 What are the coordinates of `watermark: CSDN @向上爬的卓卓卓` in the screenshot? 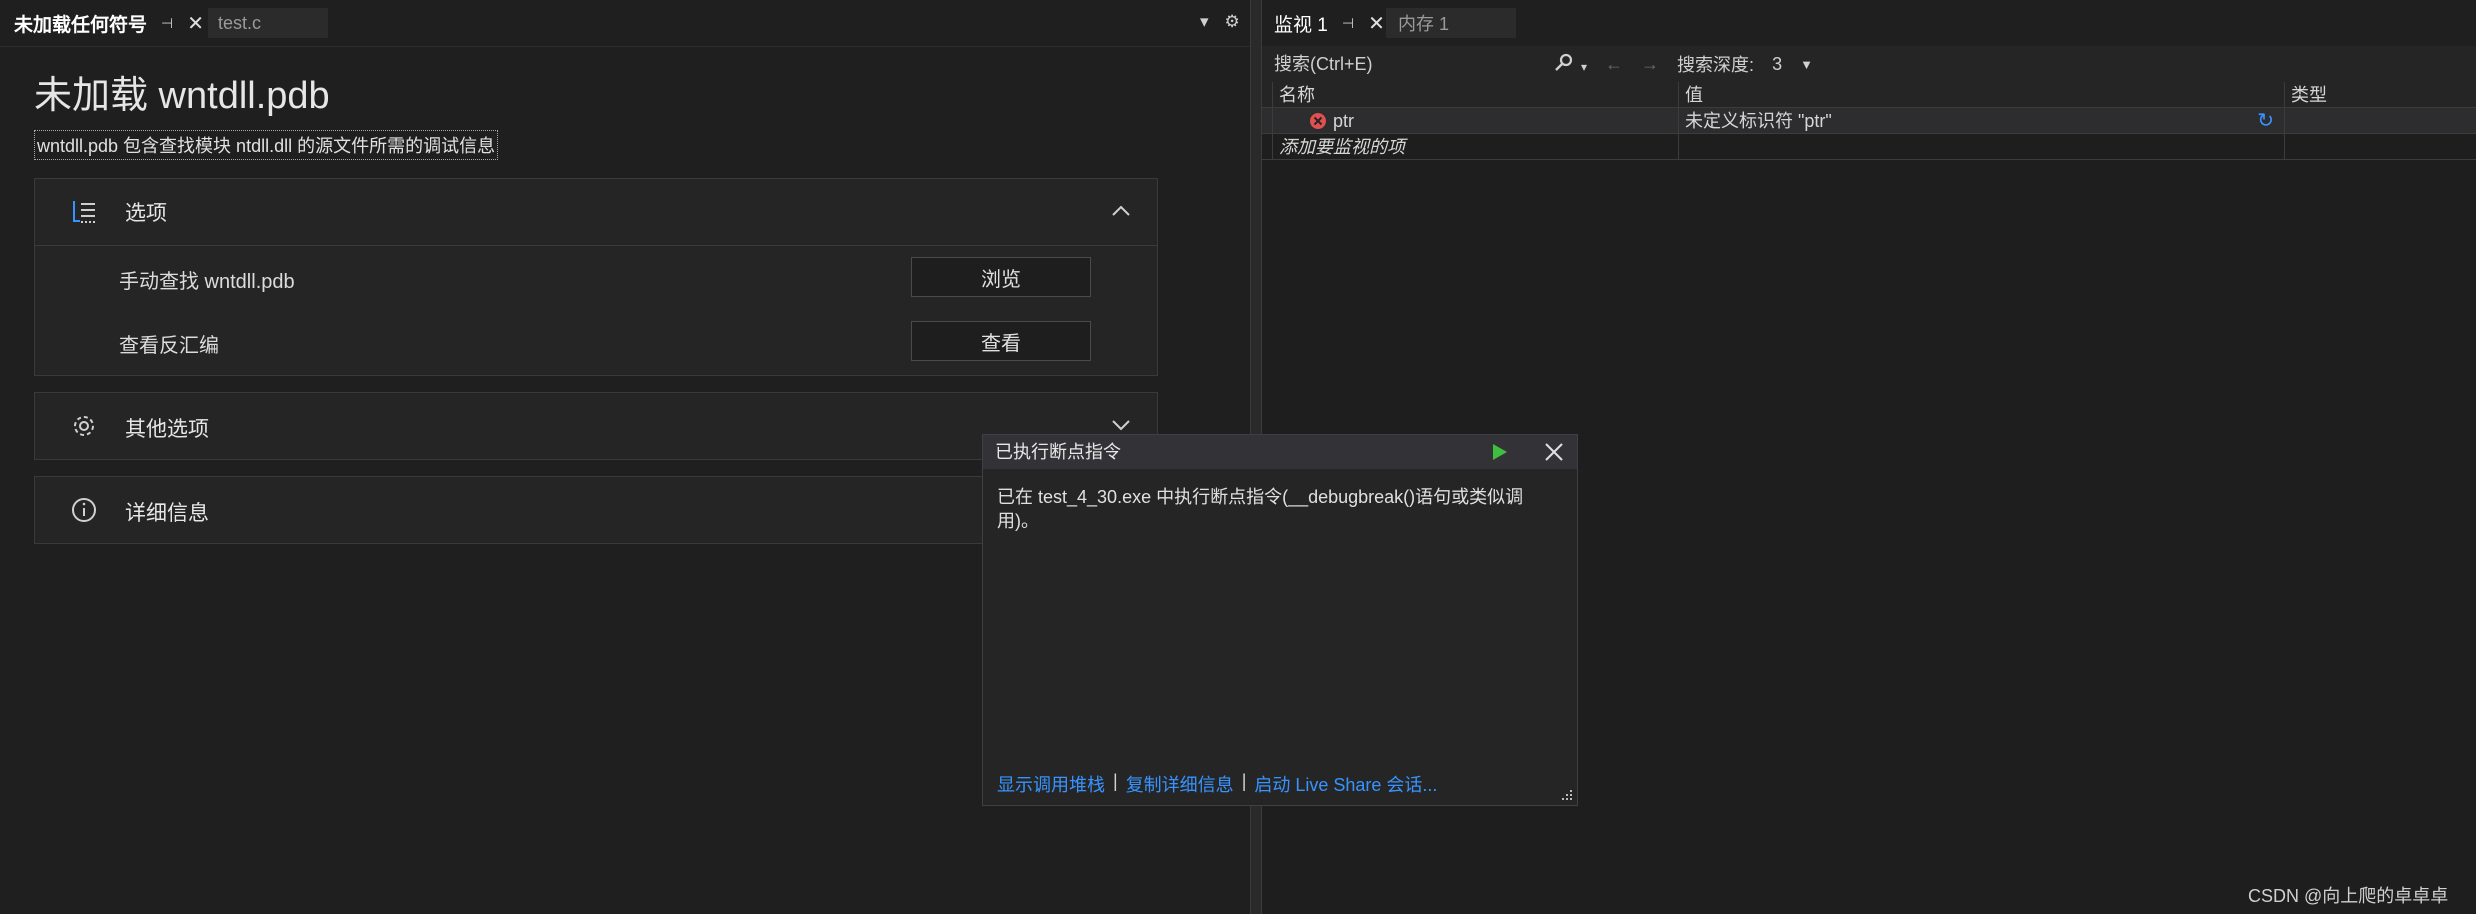 It's located at (2348, 896).